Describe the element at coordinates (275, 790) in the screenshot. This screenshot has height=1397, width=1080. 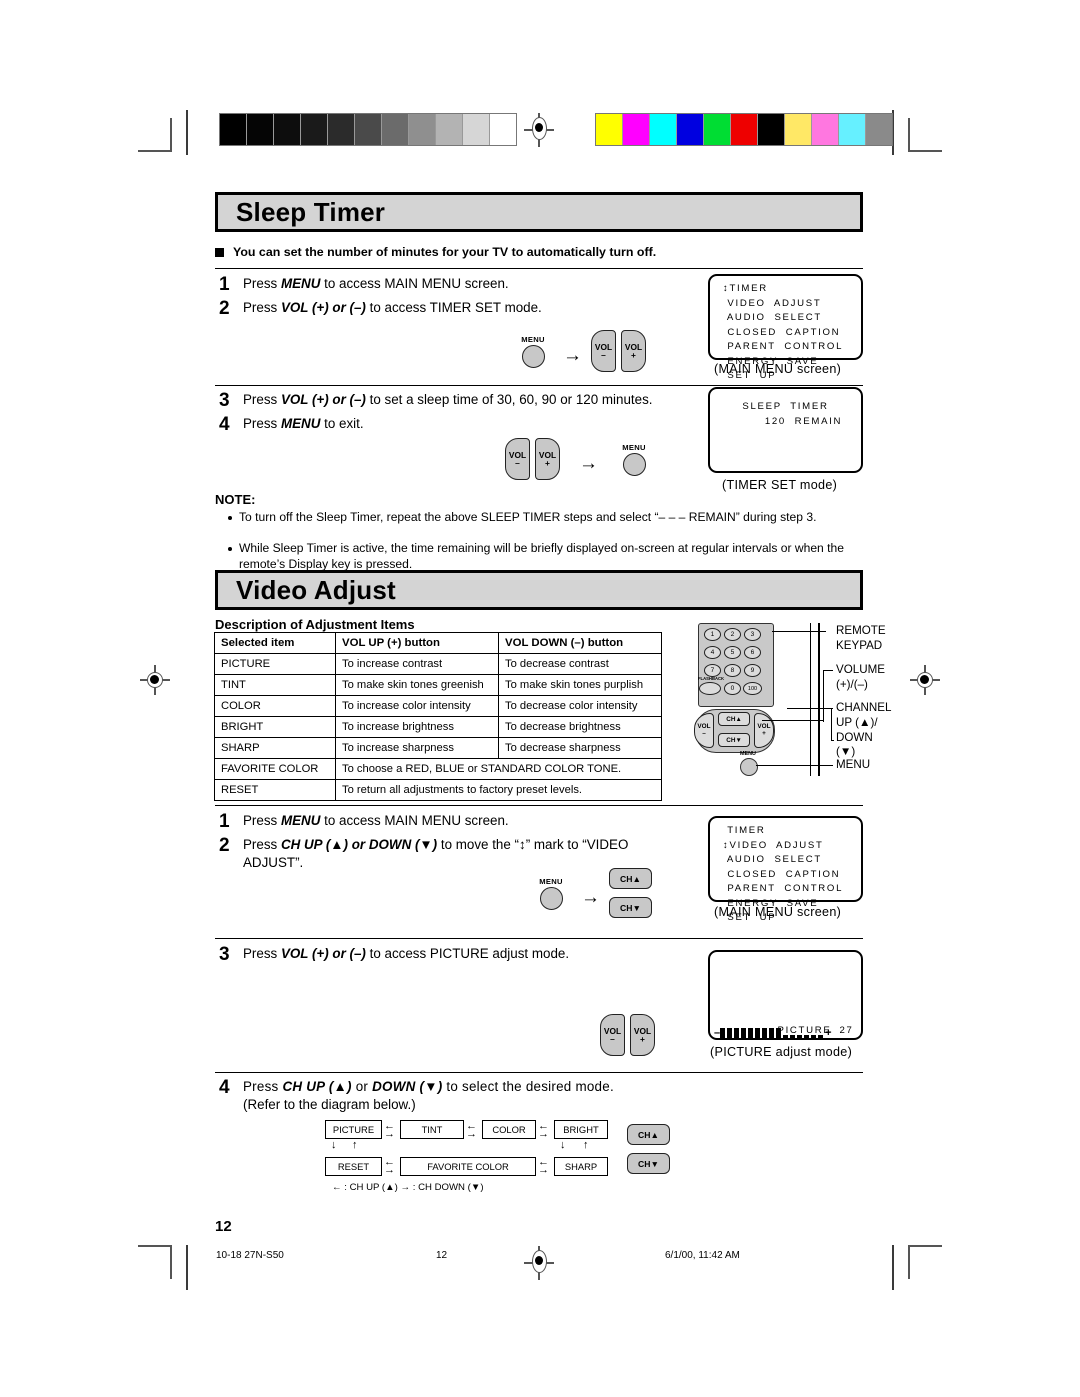
I see `table-cell-item: RESET` at that location.